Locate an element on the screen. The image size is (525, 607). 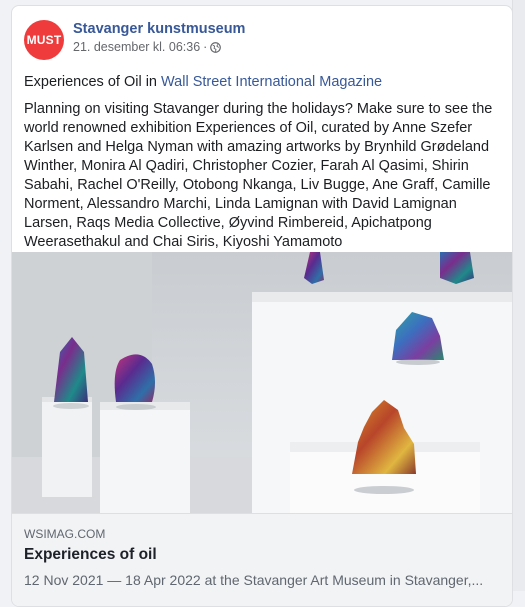
page-name-link: Stavanger kunstmuseum is located at coordinates (159, 29).